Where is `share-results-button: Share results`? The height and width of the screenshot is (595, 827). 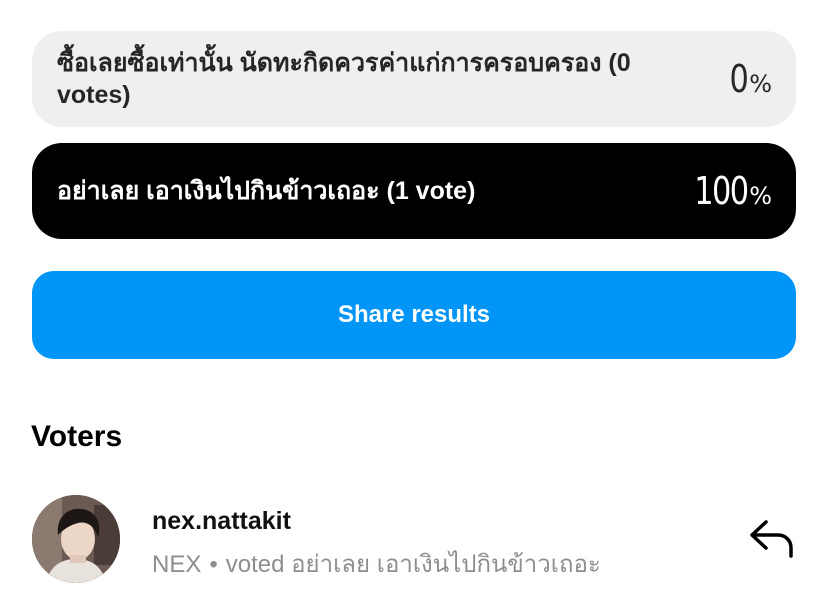 share-results-button: Share results is located at coordinates (414, 315).